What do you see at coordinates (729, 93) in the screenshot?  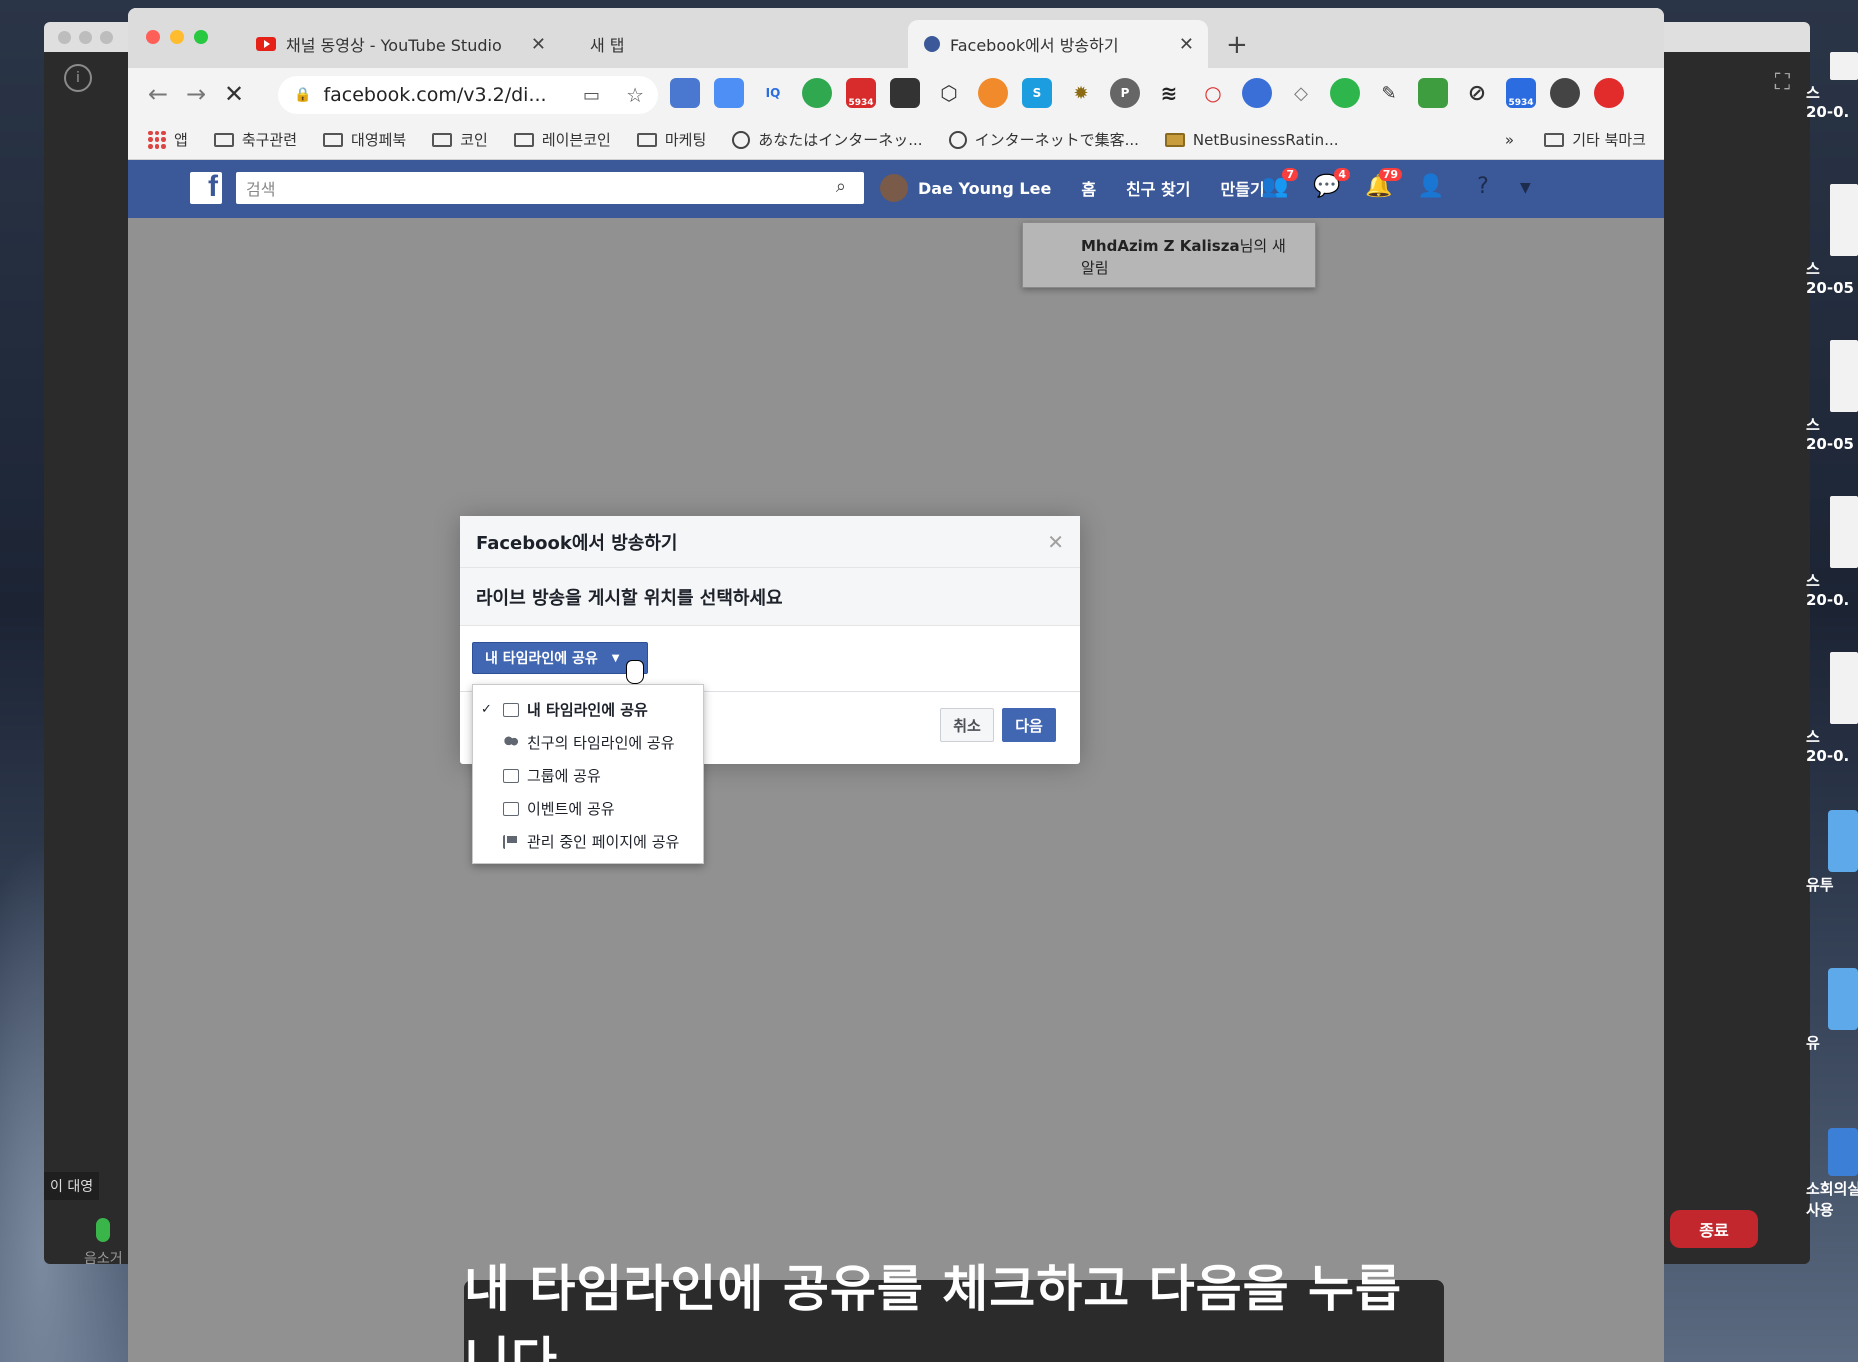 I see `translate-icon` at bounding box center [729, 93].